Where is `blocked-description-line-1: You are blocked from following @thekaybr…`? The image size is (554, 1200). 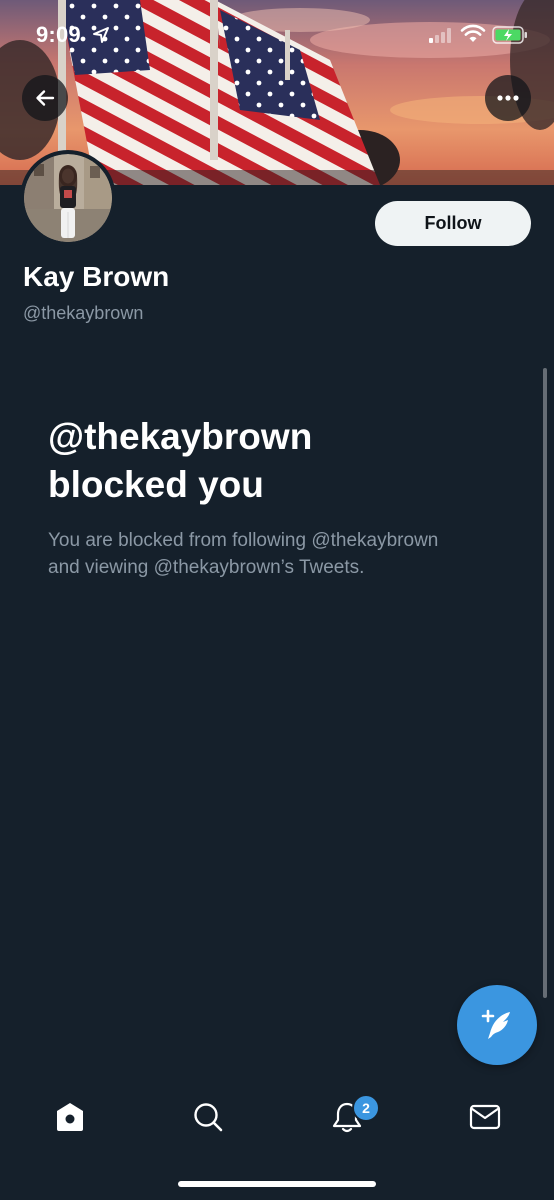 blocked-description-line-1: You are blocked from following @thekaybr… is located at coordinates (243, 540).